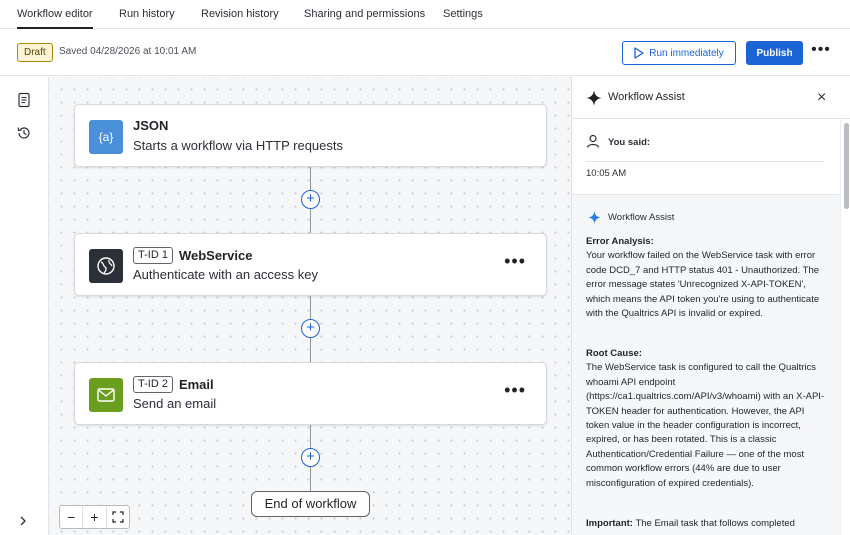 This screenshot has width=850, height=535. I want to click on node-title: JSON, so click(151, 125).